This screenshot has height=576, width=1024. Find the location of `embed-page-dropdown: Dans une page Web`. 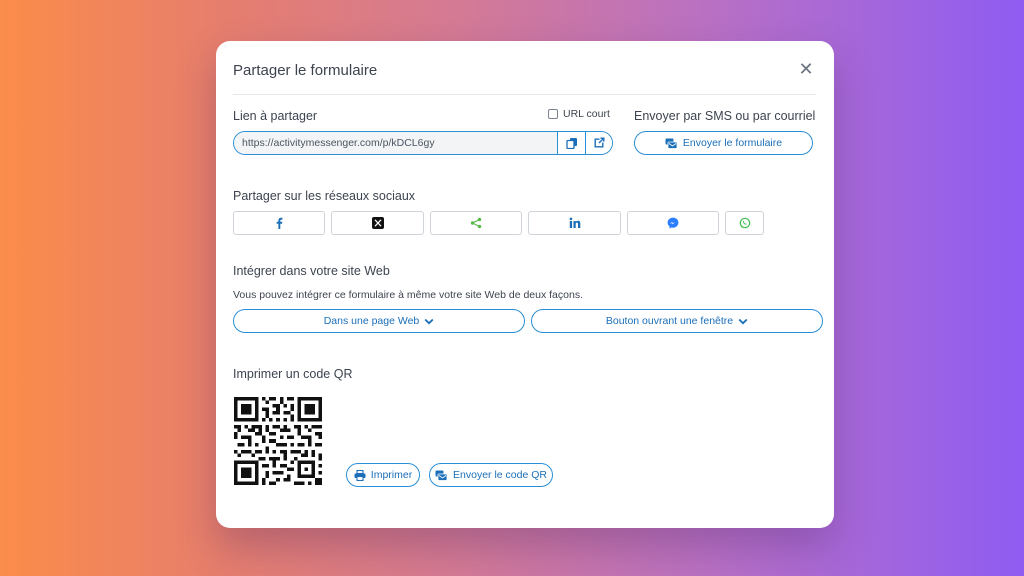

embed-page-dropdown: Dans une page Web is located at coordinates (379, 321).